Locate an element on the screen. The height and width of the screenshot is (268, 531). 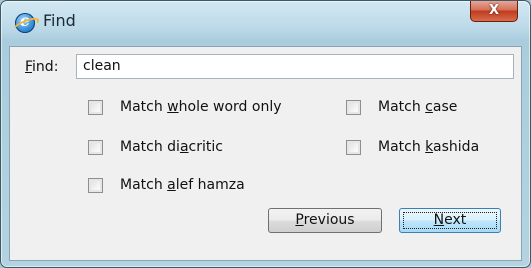
label-part: hole word only is located at coordinates (230, 107).